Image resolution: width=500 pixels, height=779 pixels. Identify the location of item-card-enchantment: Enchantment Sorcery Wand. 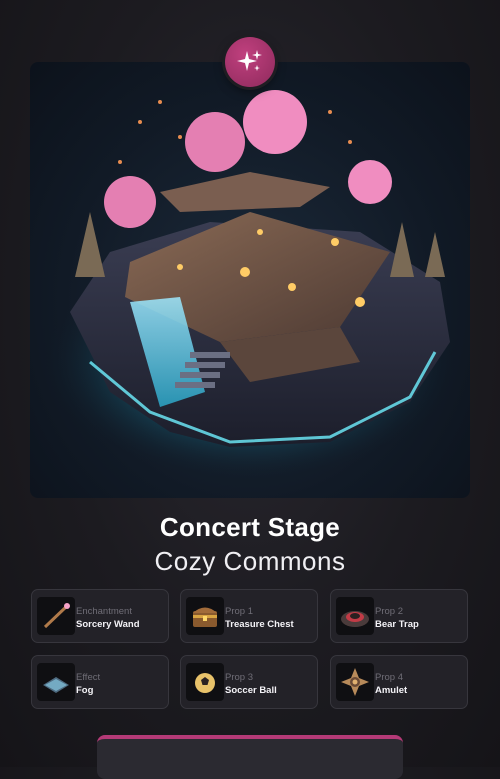
(100, 616).